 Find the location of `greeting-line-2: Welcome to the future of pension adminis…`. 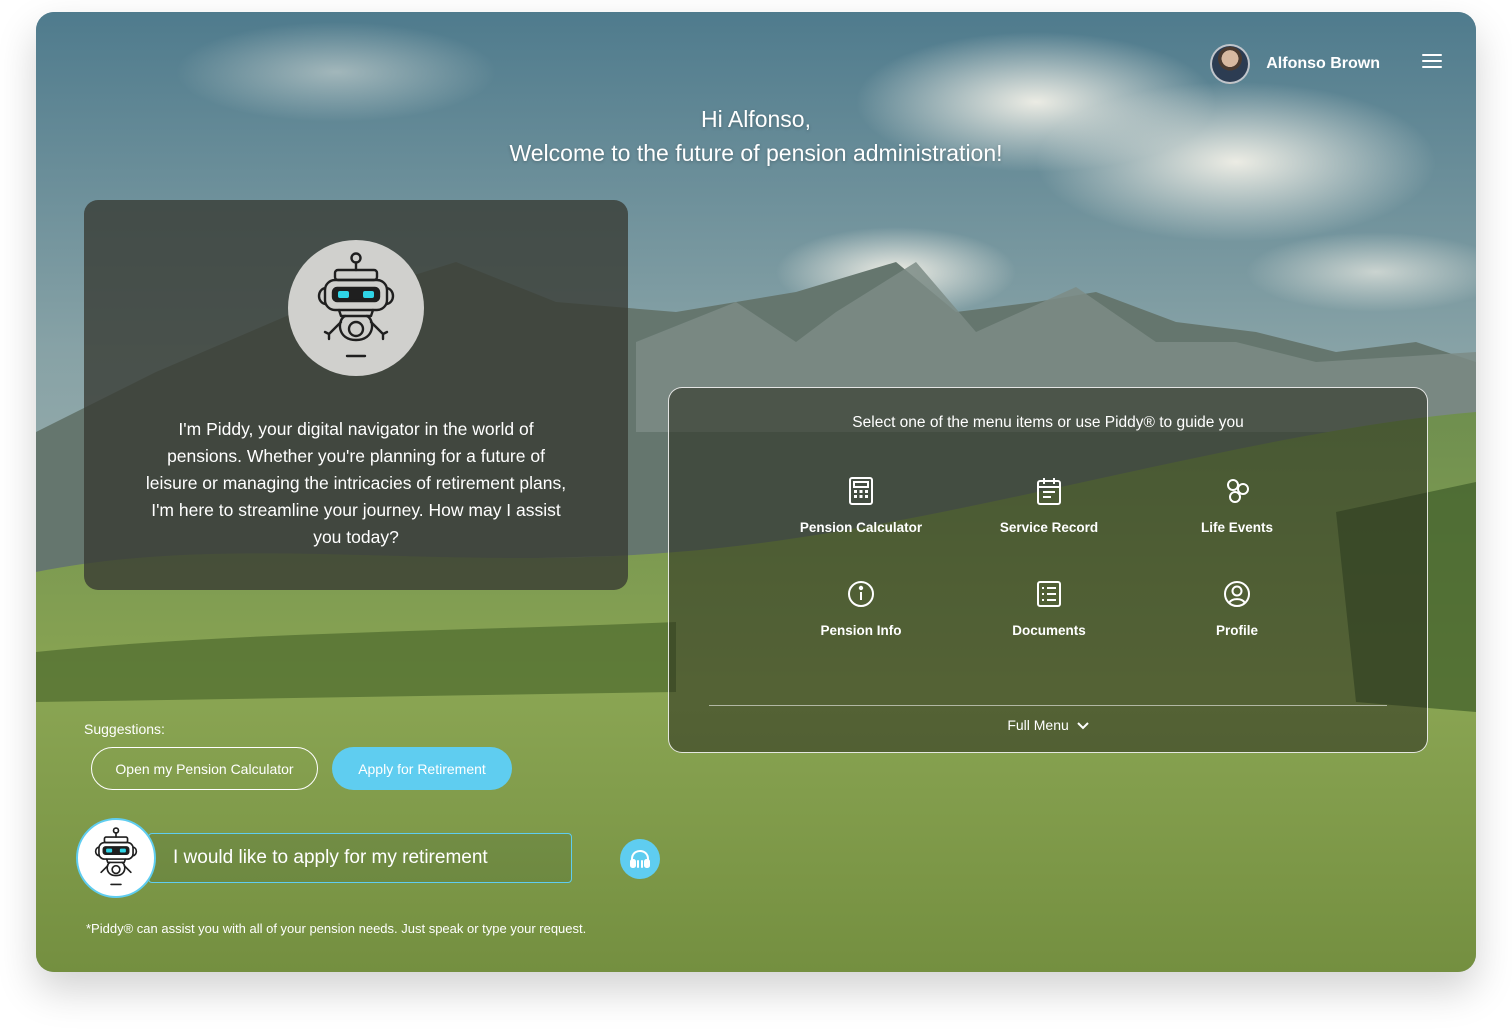

greeting-line-2: Welcome to the future of pension adminis… is located at coordinates (756, 153).